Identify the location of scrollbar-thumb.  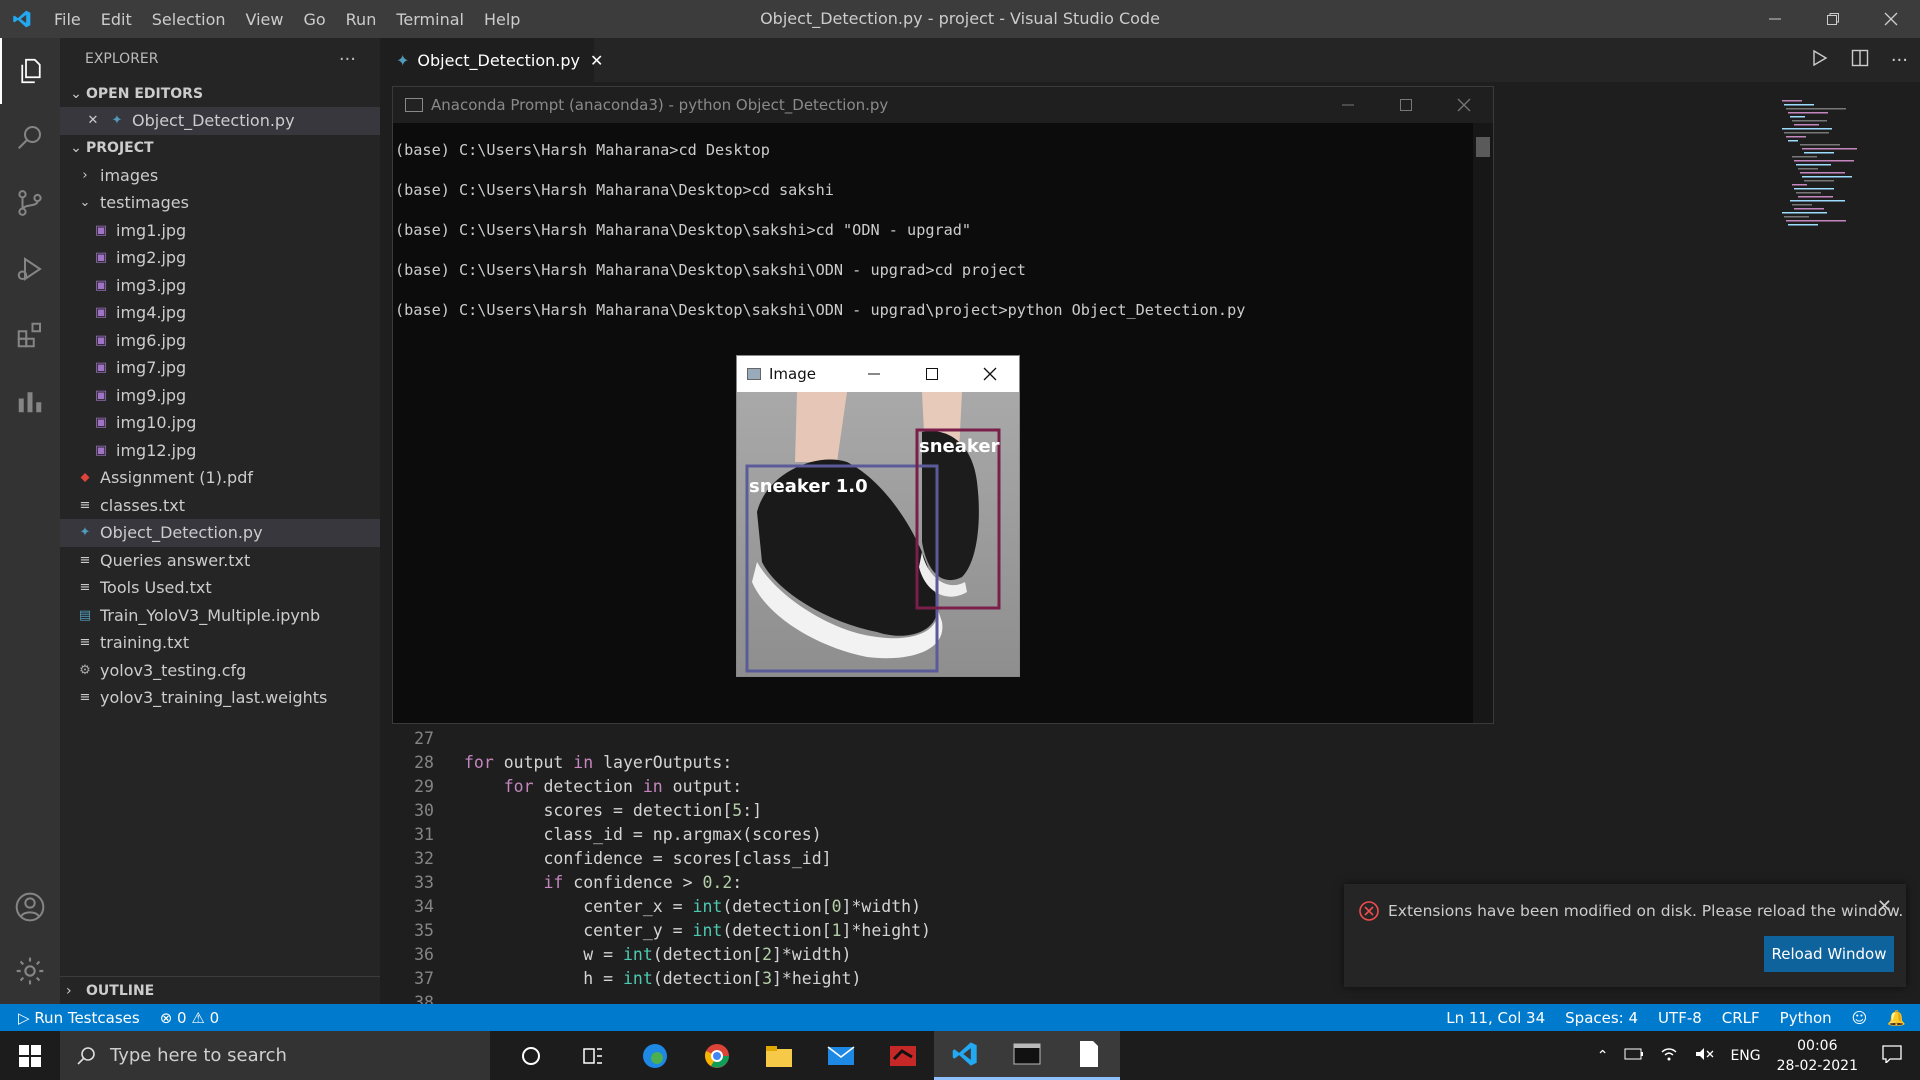
(1483, 147).